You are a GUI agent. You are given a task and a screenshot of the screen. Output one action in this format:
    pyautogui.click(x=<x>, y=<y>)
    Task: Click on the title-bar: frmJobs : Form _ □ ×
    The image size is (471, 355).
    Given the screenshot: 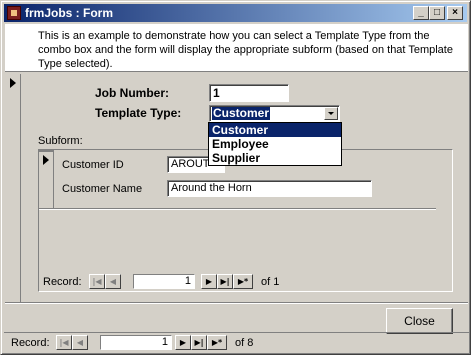 What is the action you would take?
    pyautogui.click(x=235, y=13)
    